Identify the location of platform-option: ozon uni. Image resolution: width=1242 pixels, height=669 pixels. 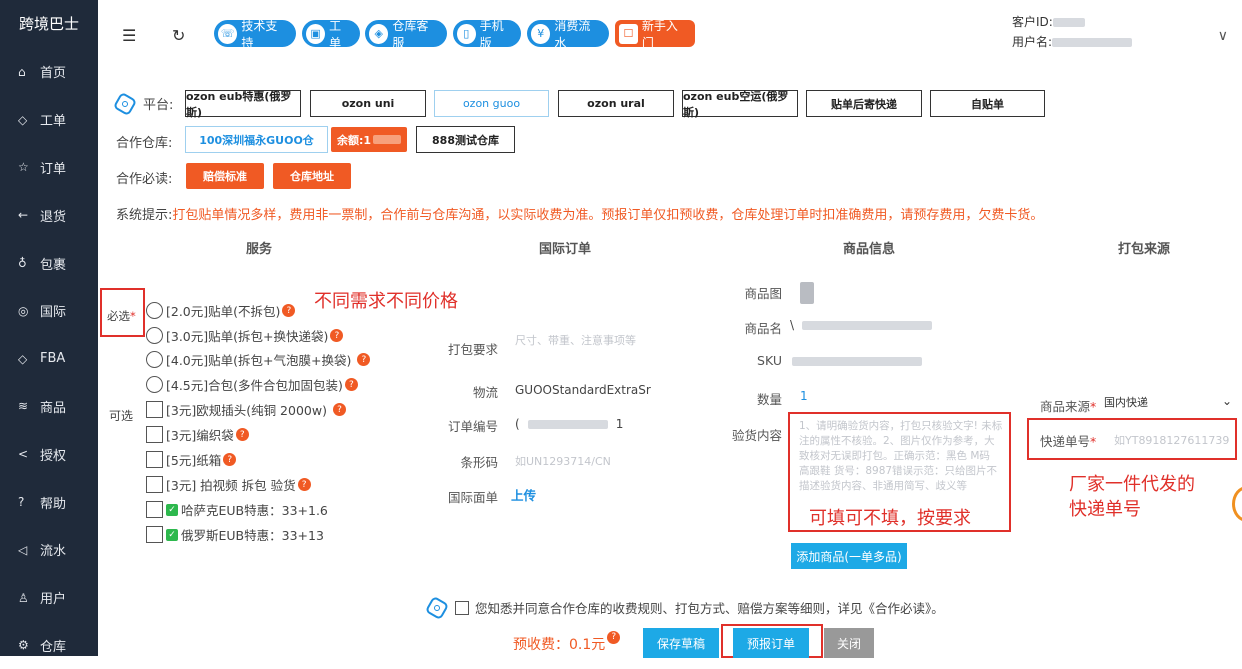
(368, 103).